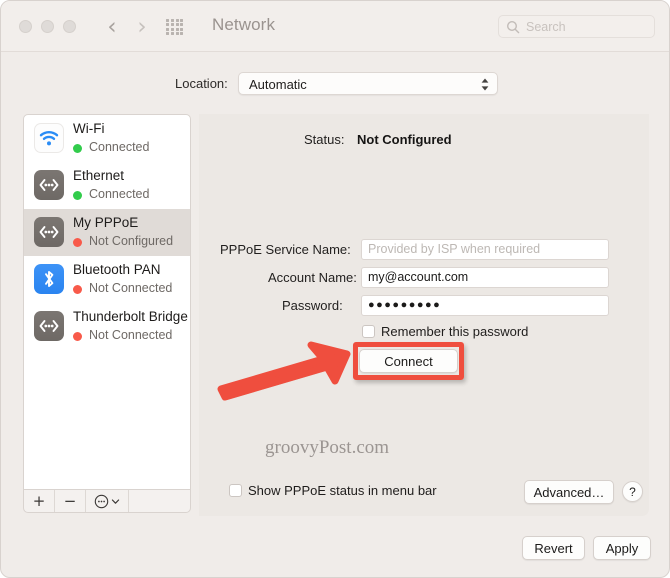 The image size is (670, 578). What do you see at coordinates (39, 501) in the screenshot?
I see `add-service-button: +` at bounding box center [39, 501].